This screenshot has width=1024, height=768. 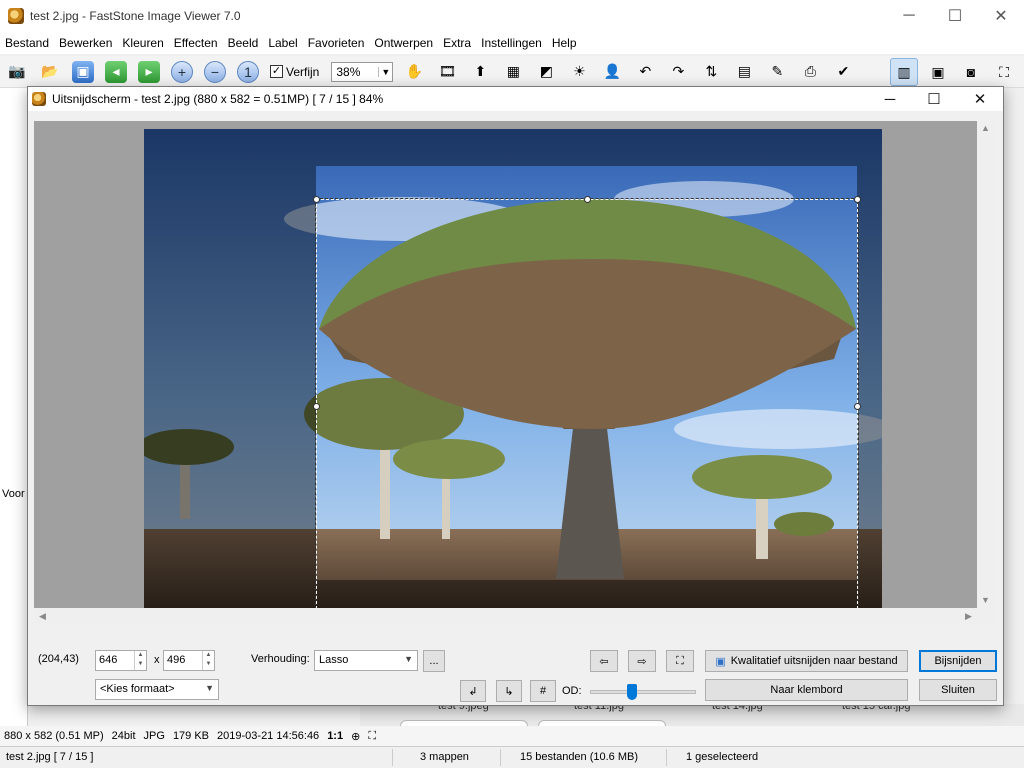 What do you see at coordinates (938, 72) in the screenshot?
I see `layout-2-icon: ▣` at bounding box center [938, 72].